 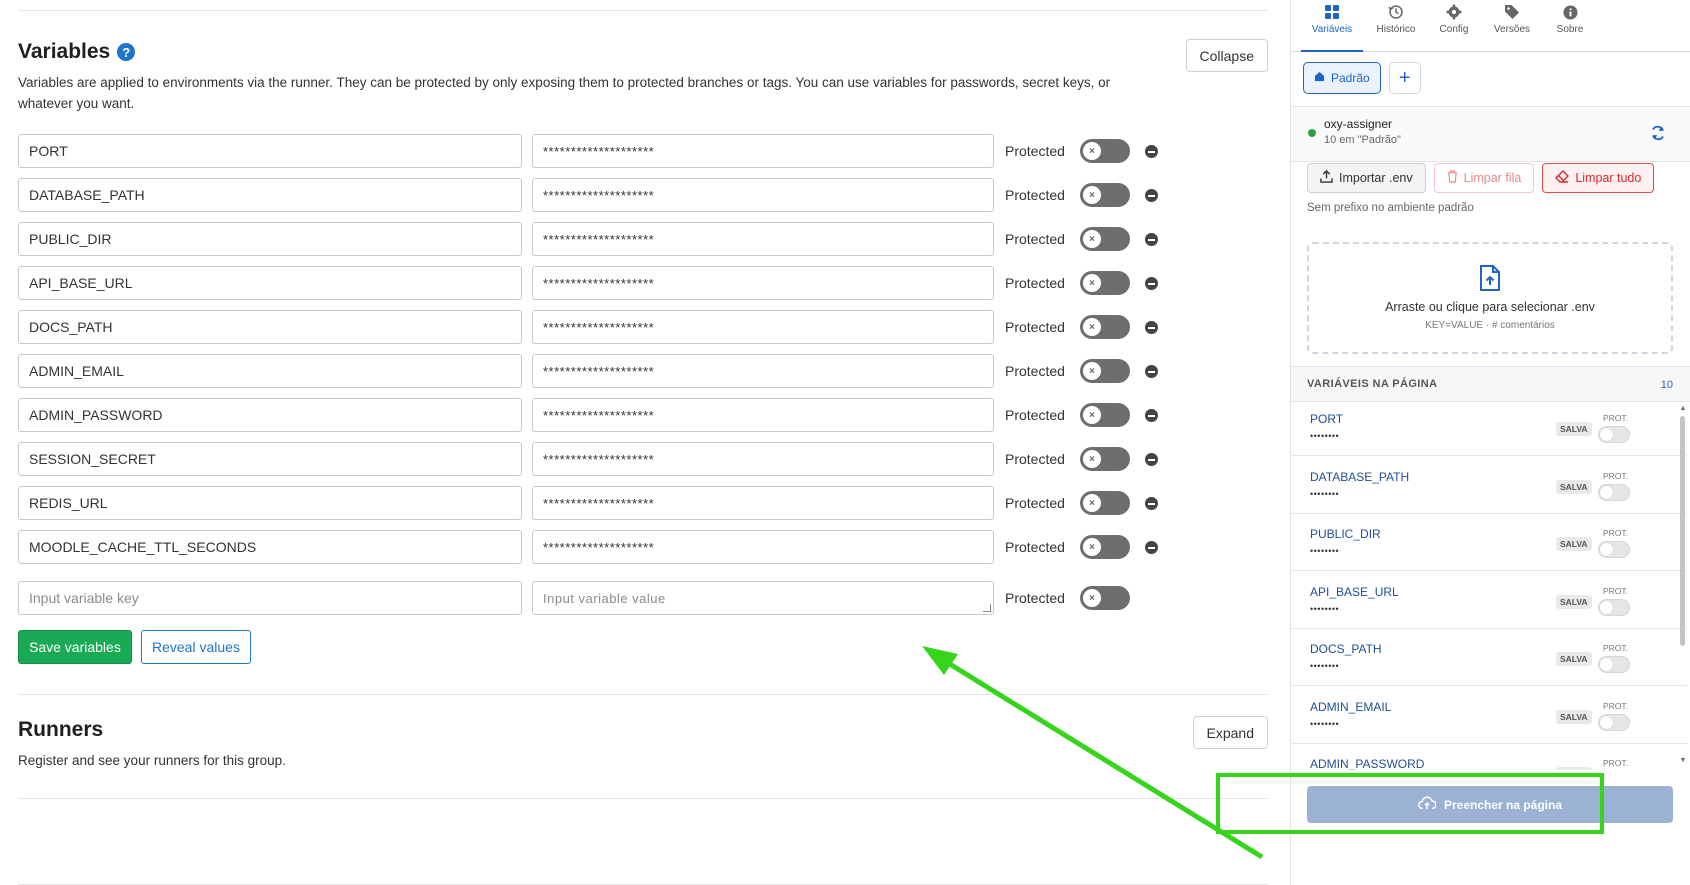 What do you see at coordinates (270, 151) in the screenshot?
I see `variable-key-input: PORT` at bounding box center [270, 151].